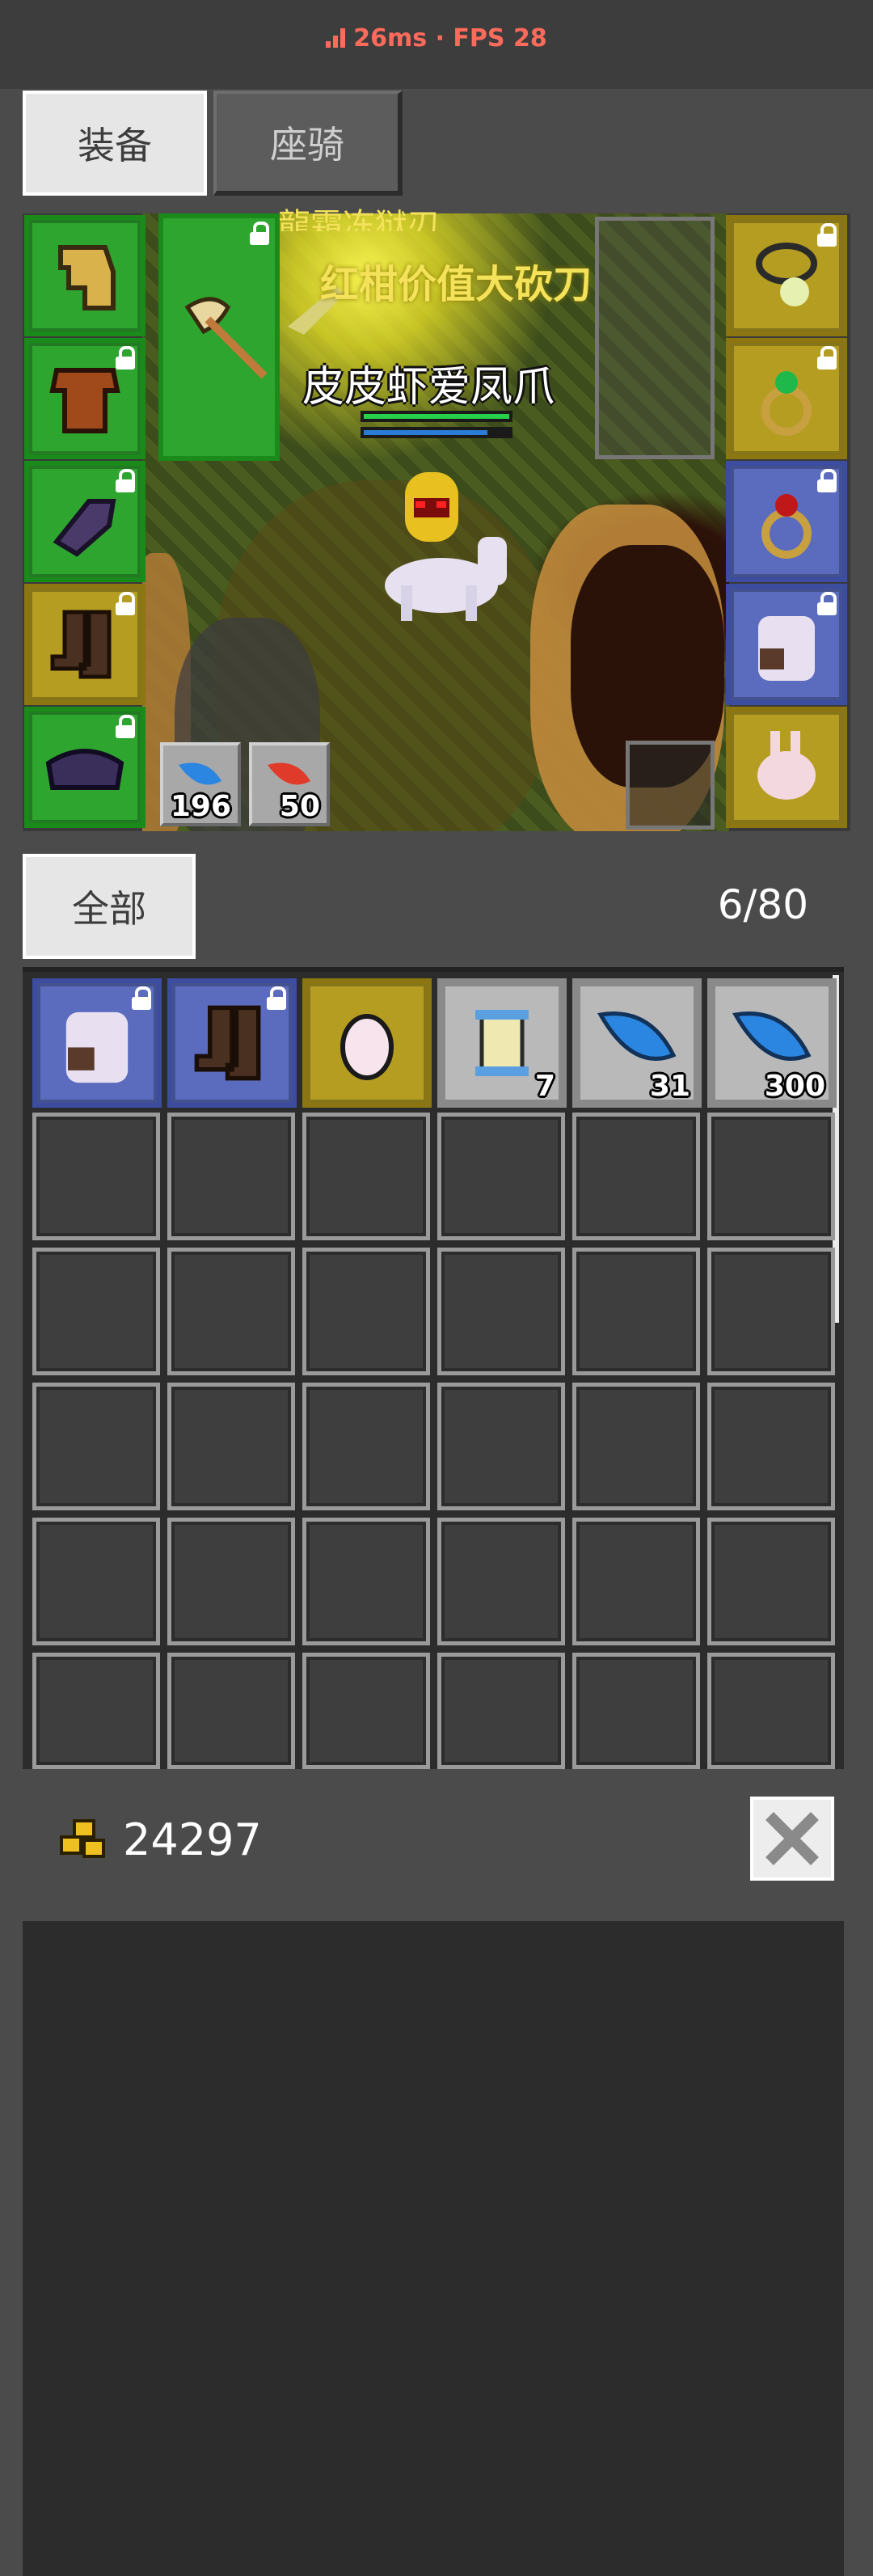  Describe the element at coordinates (433, 541) in the screenshot. I see `player-character` at that location.